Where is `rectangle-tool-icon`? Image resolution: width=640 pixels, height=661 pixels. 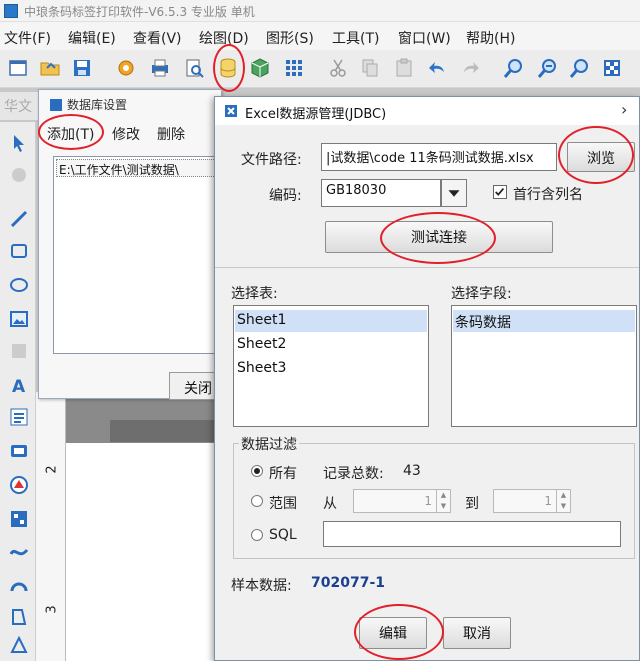
rectangle-tool-icon is located at coordinates (19, 251).